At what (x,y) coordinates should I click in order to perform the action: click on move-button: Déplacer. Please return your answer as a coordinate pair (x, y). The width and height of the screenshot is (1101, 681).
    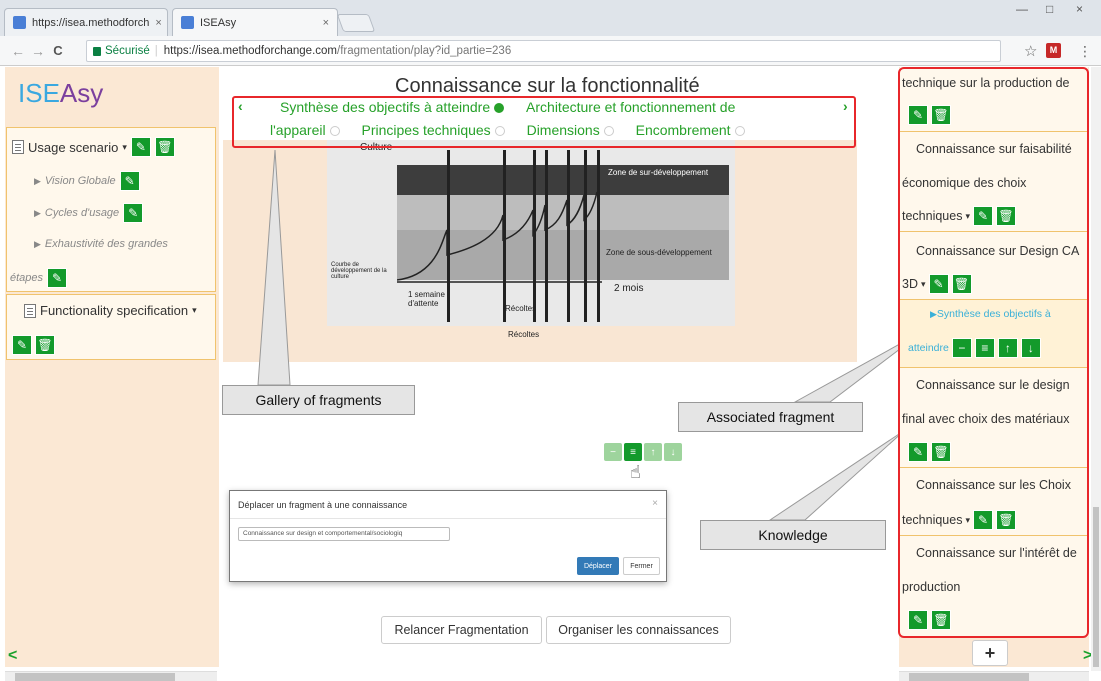
    Looking at the image, I should click on (598, 566).